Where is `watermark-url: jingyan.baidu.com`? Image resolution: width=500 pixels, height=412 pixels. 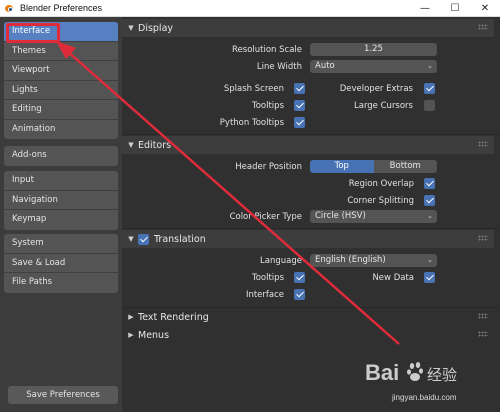 watermark-url: jingyan.baidu.com is located at coordinates (424, 397).